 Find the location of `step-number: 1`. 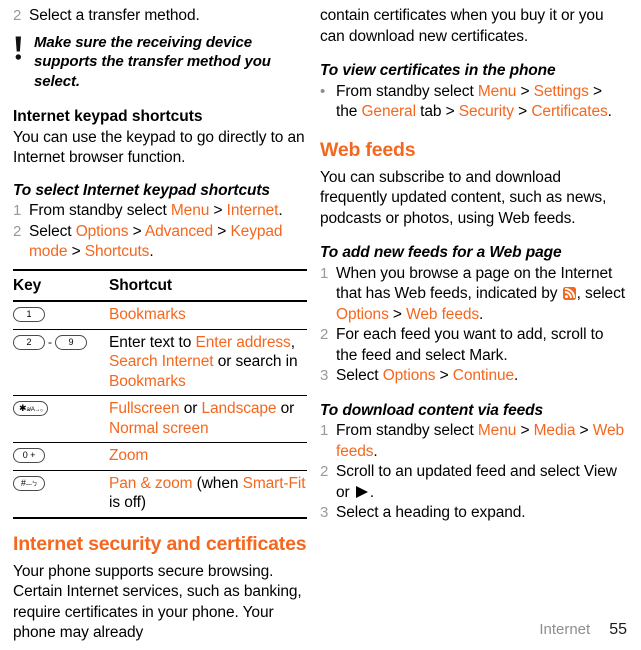

step-number: 1 is located at coordinates (324, 430).